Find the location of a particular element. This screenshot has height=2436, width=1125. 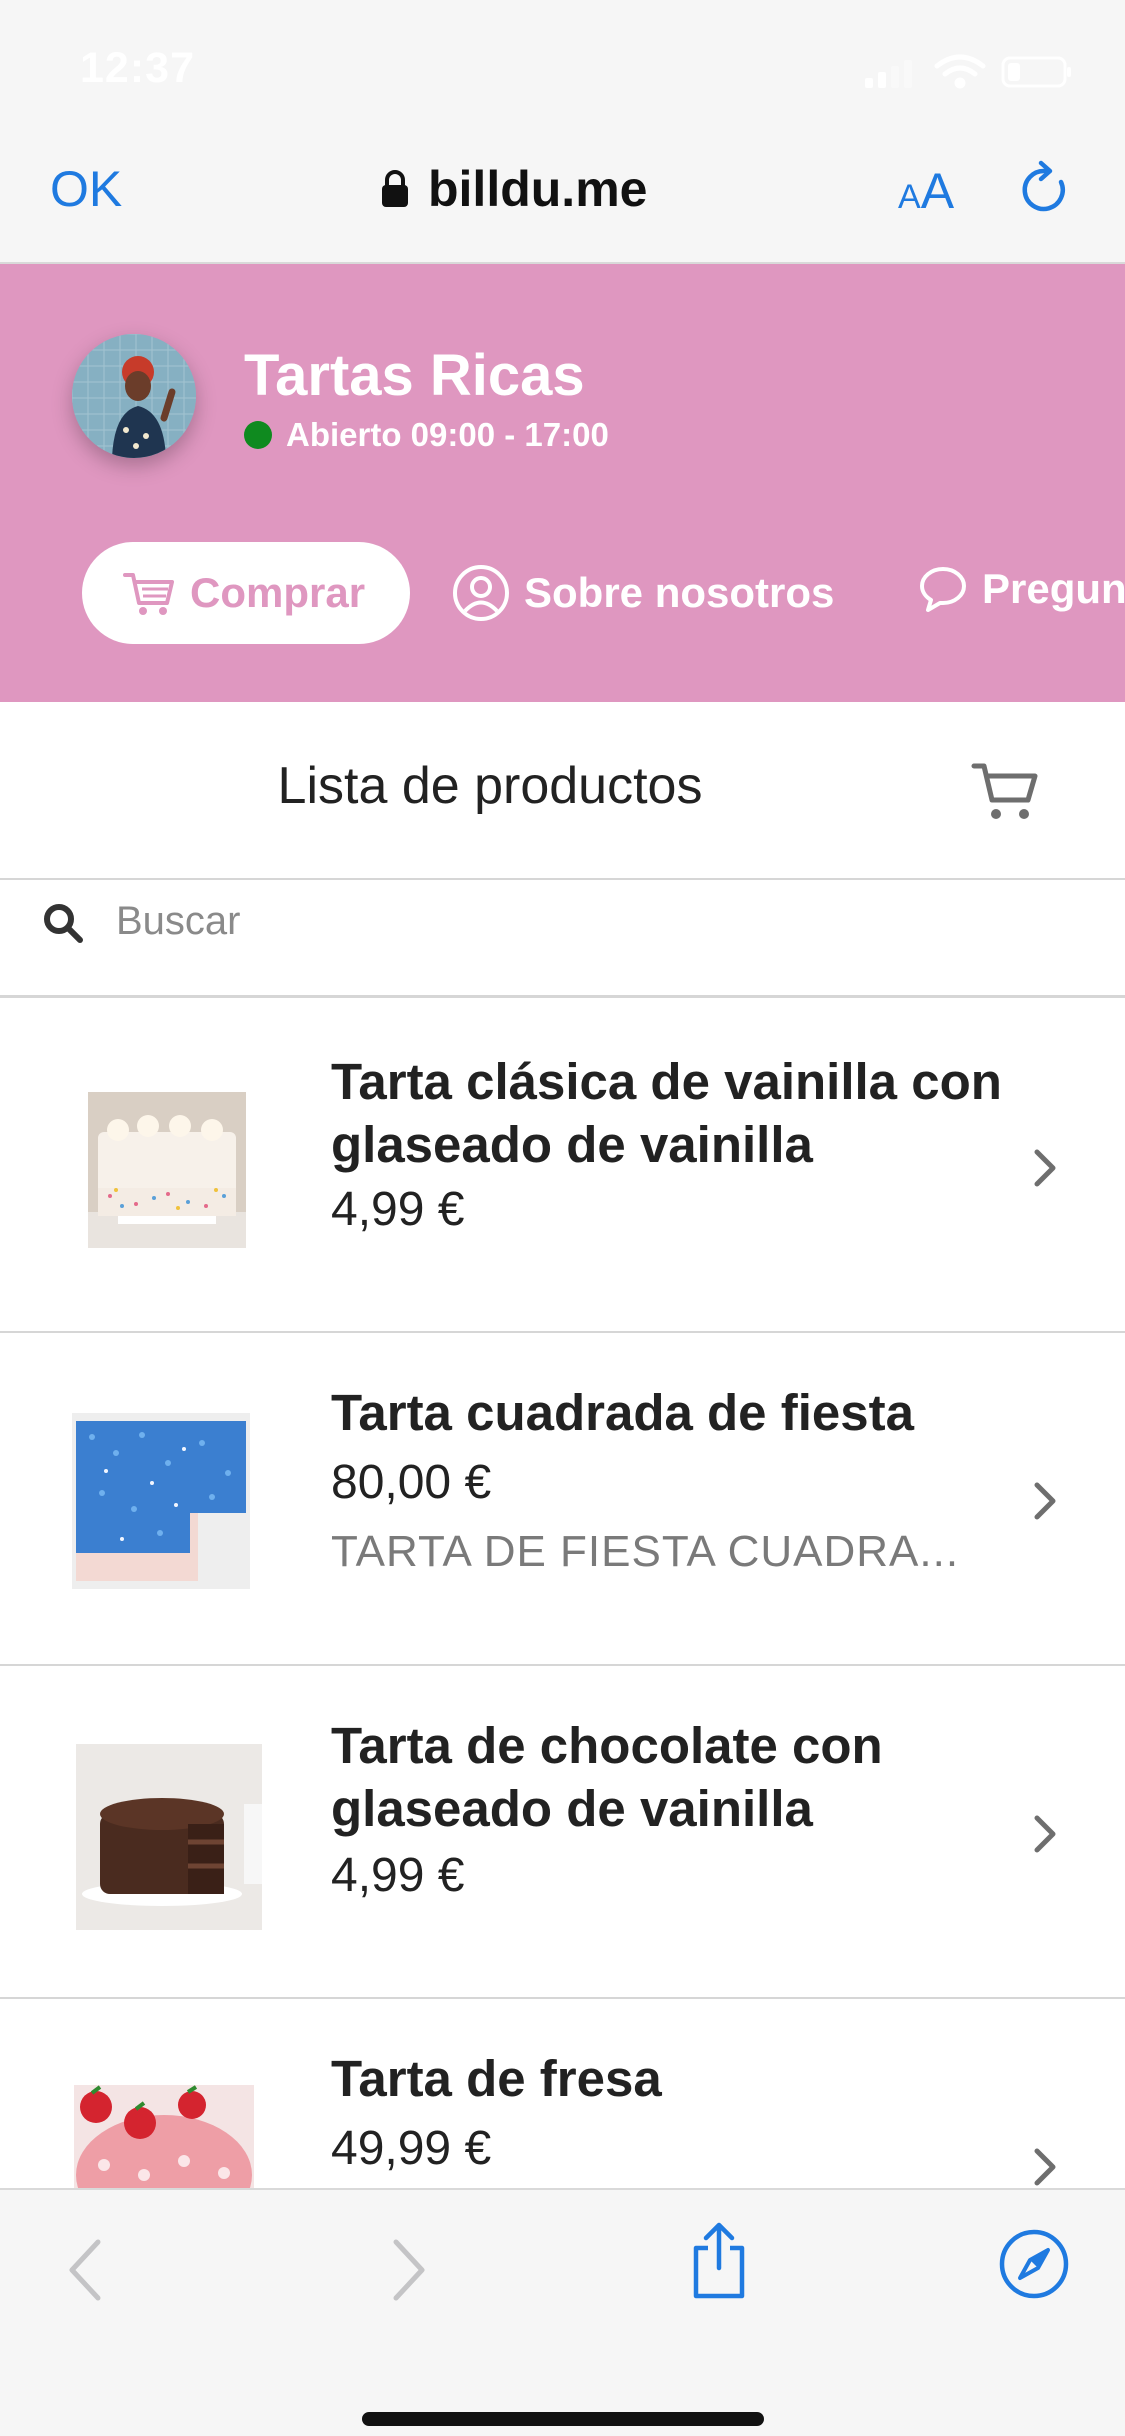

product-row: Tarta de fresa 49,99 € is located at coordinates (562, 2093).